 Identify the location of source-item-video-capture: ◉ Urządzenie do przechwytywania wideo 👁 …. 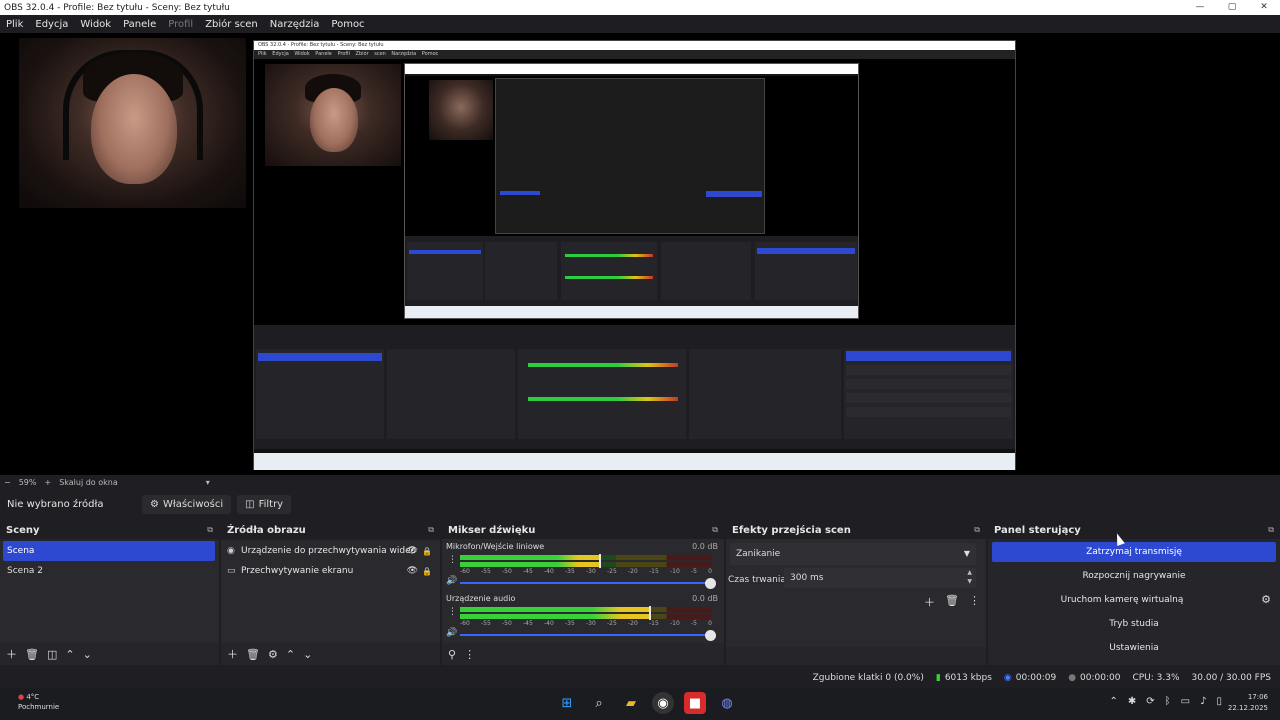
(330, 551).